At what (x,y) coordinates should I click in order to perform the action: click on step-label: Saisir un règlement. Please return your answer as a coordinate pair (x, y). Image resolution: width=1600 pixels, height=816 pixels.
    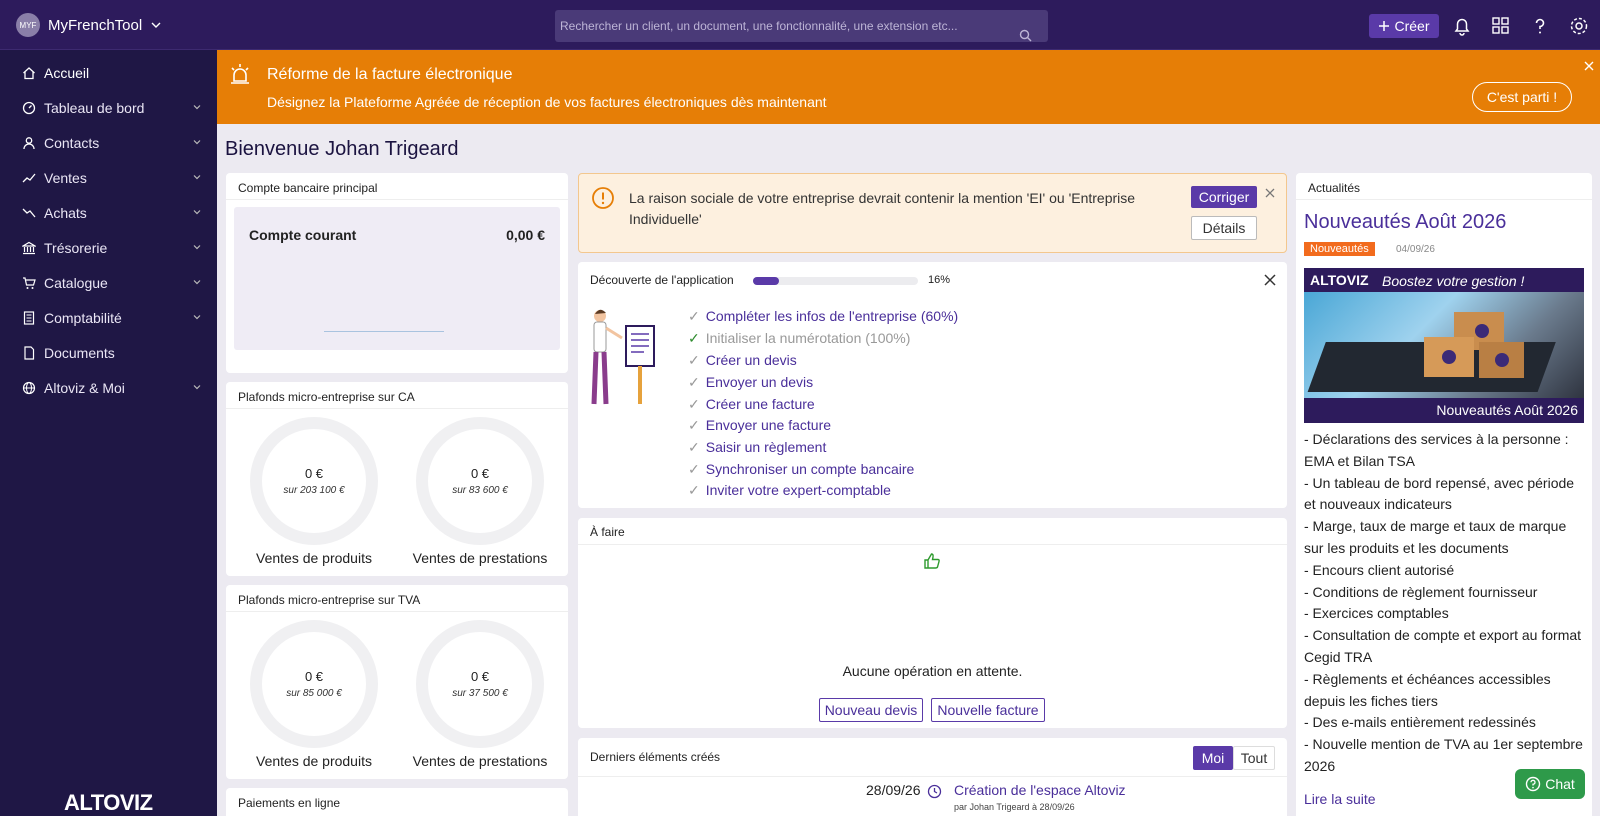
    Looking at the image, I should click on (766, 447).